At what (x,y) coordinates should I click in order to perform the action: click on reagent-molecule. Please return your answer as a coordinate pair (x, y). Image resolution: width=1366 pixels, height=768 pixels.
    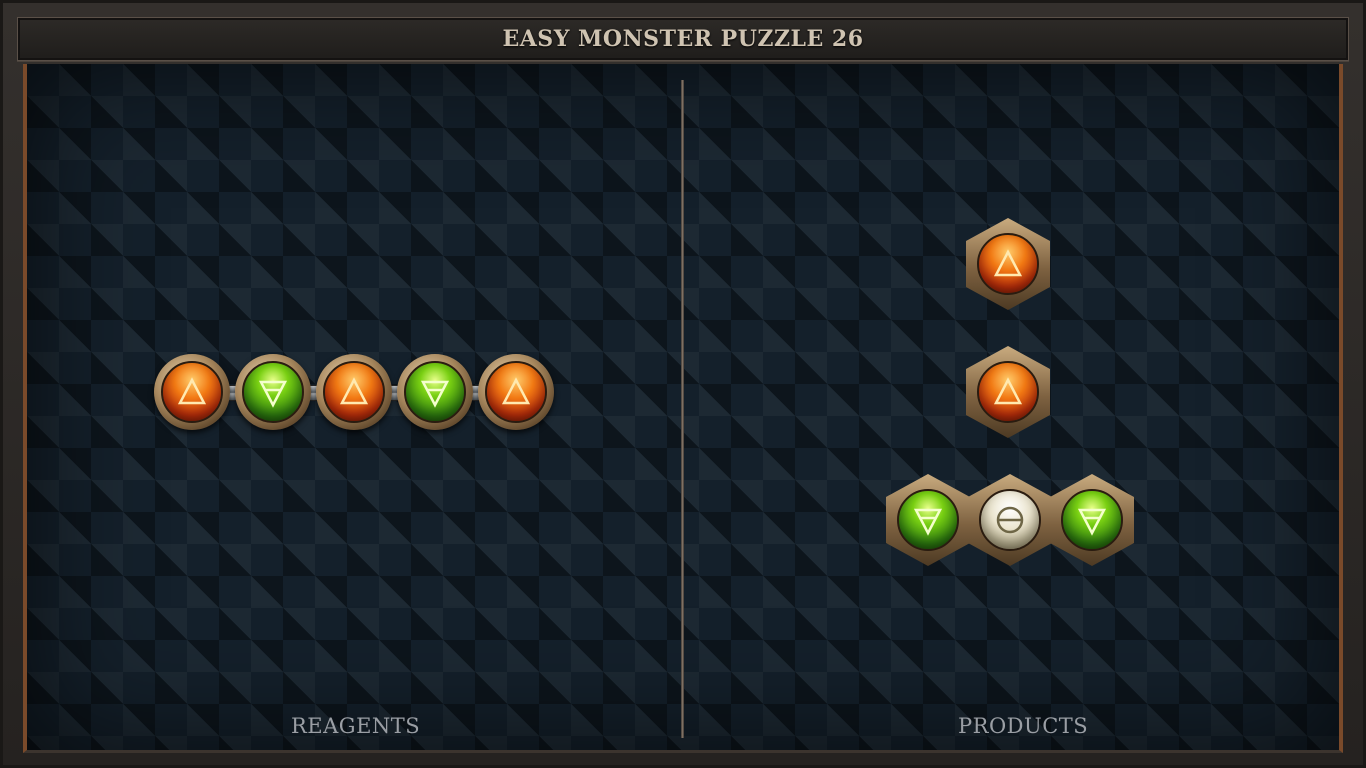
    Looking at the image, I should click on (359, 394).